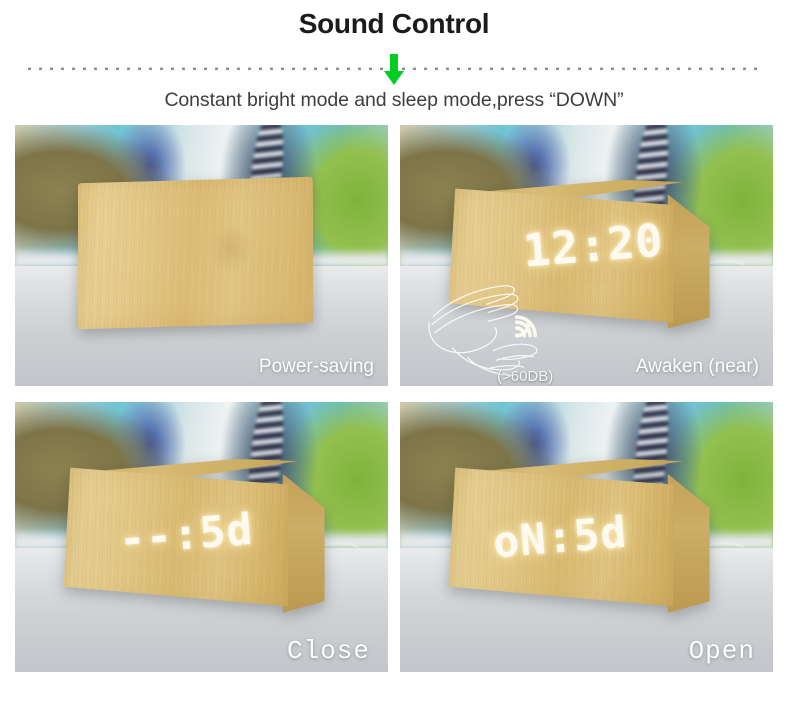 The width and height of the screenshot is (788, 701). I want to click on led-display-awaken: 12:20, so click(593, 245).